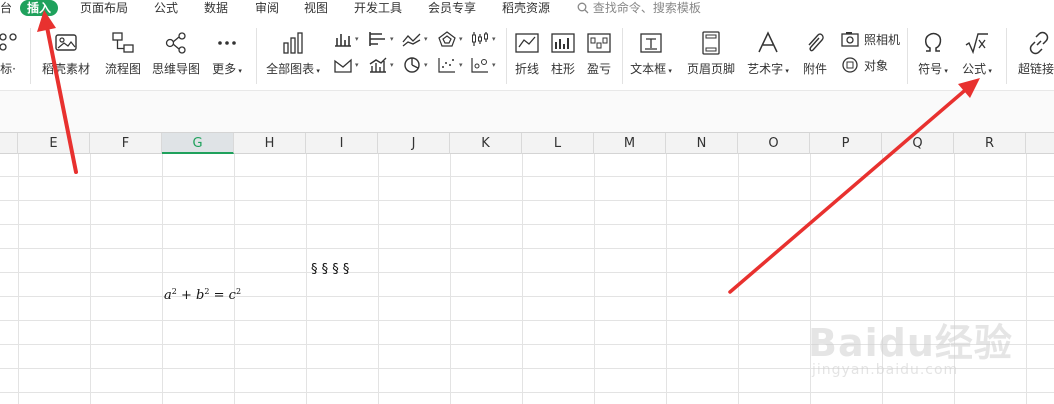 The width and height of the screenshot is (1054, 404). I want to click on stock-chart-dropdown: ▾, so click(485, 40).